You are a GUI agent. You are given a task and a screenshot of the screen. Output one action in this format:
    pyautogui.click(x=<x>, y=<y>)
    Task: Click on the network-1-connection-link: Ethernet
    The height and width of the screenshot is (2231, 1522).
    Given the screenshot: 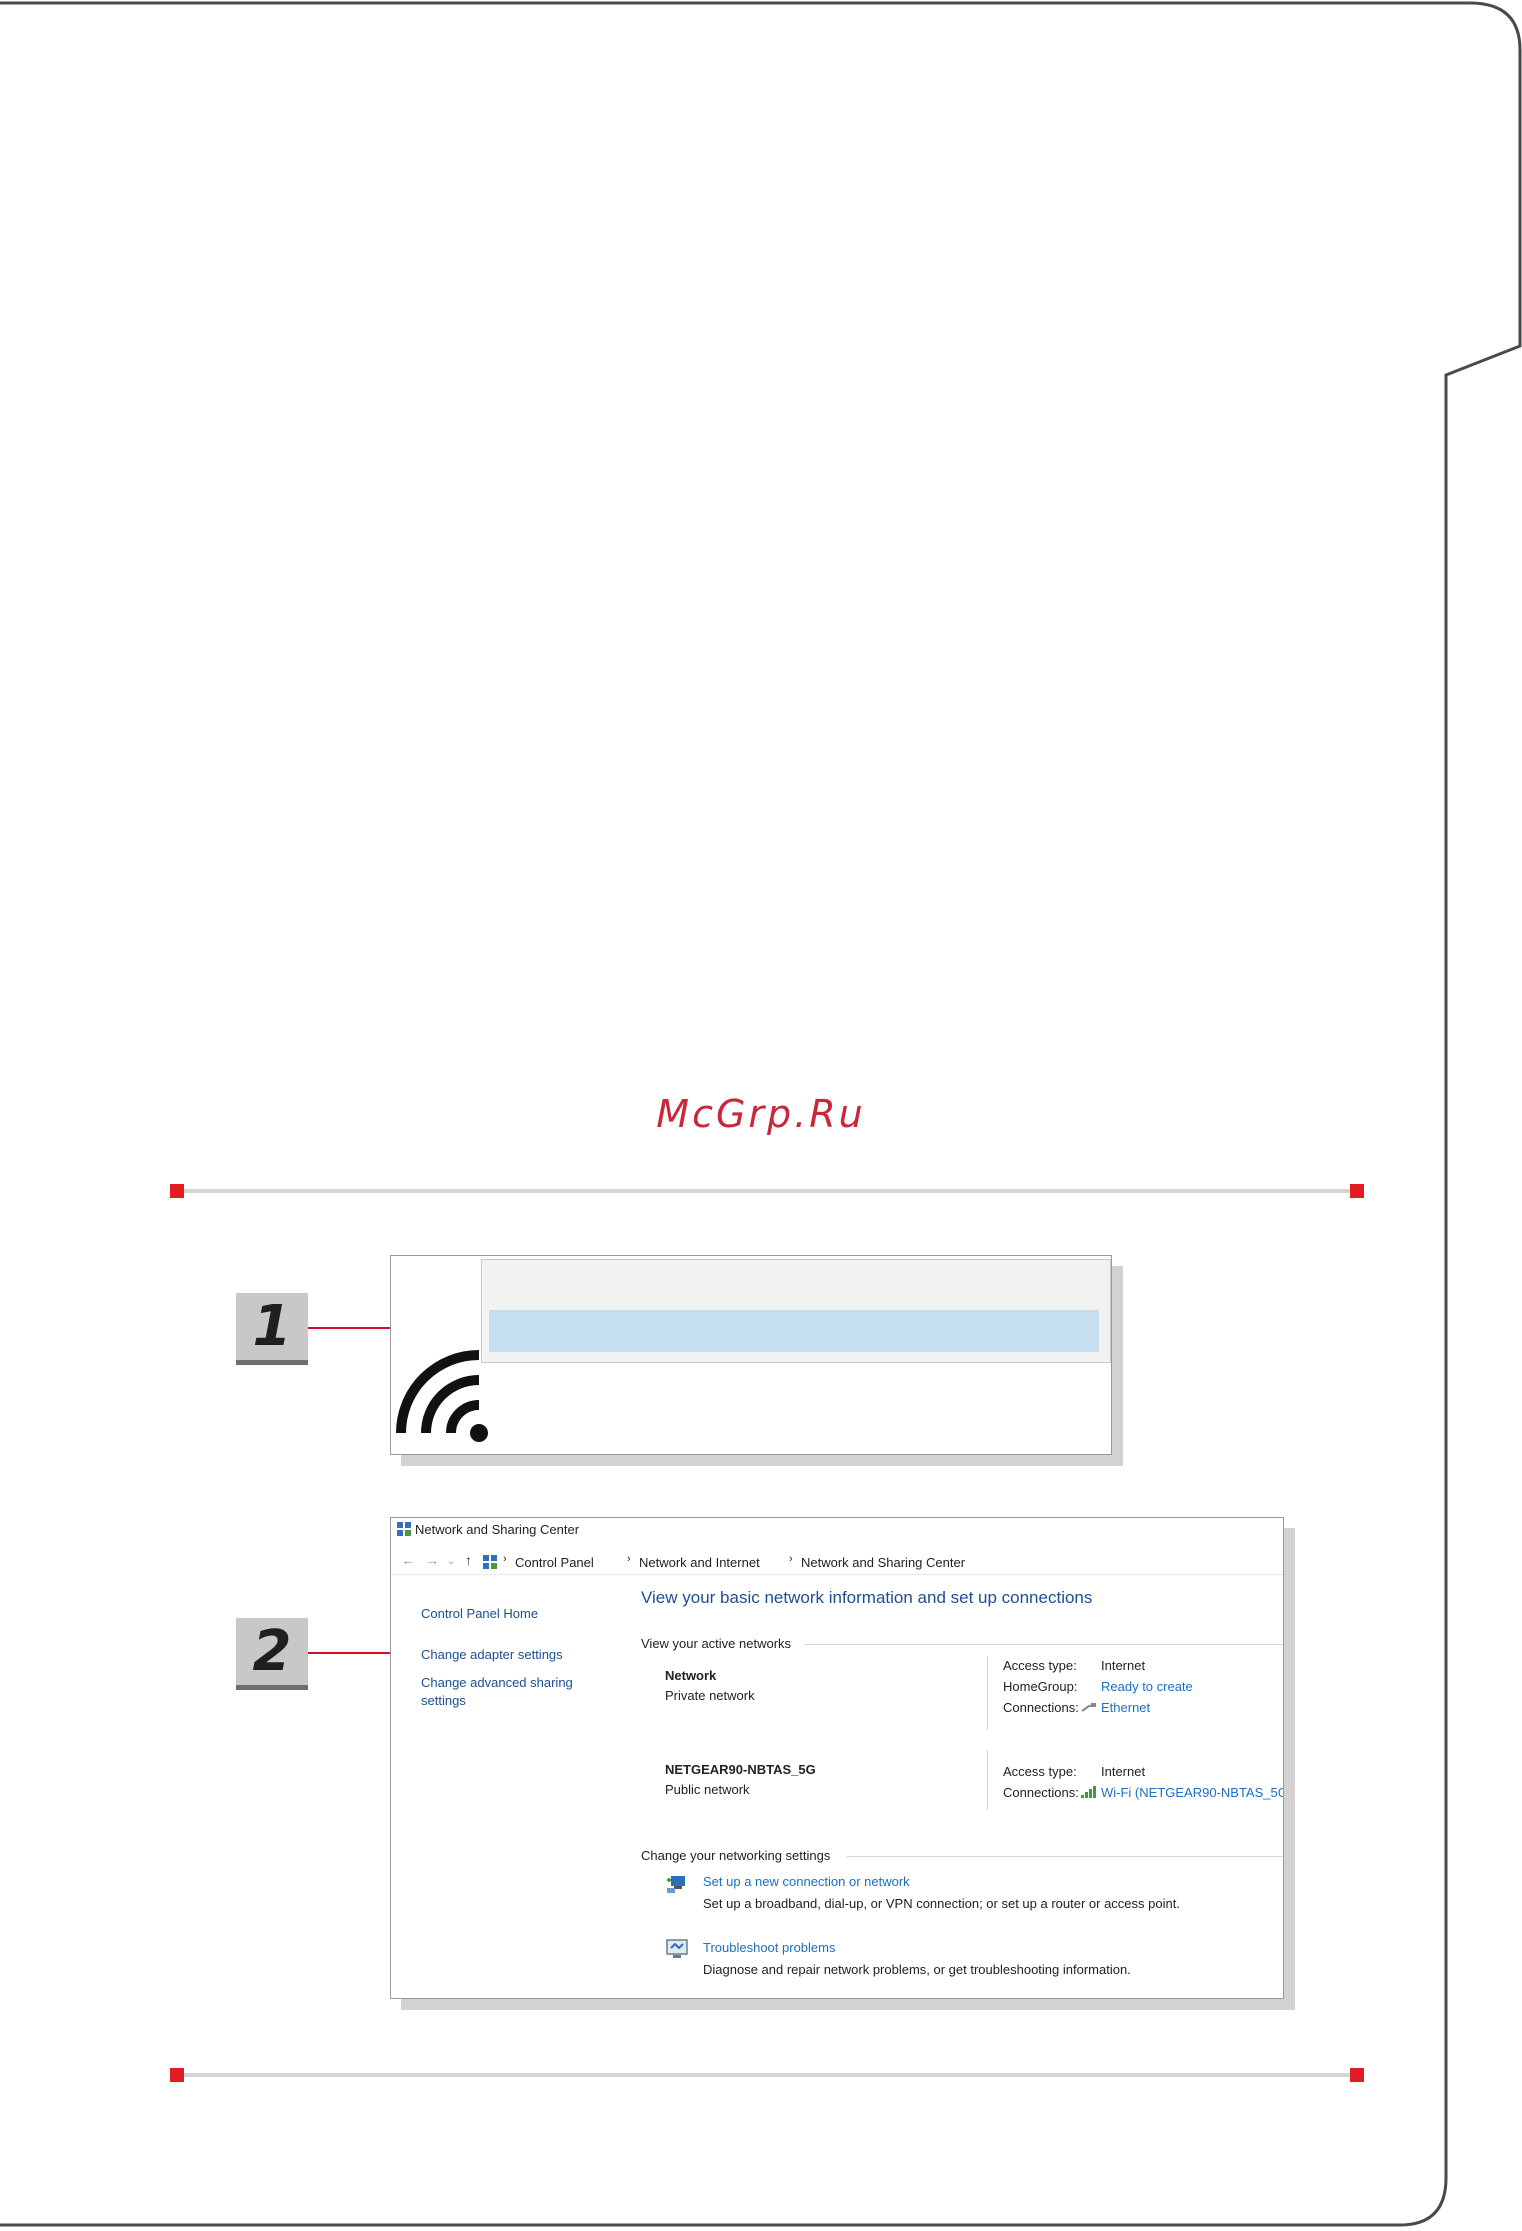 What is the action you would take?
    pyautogui.click(x=1125, y=1707)
    